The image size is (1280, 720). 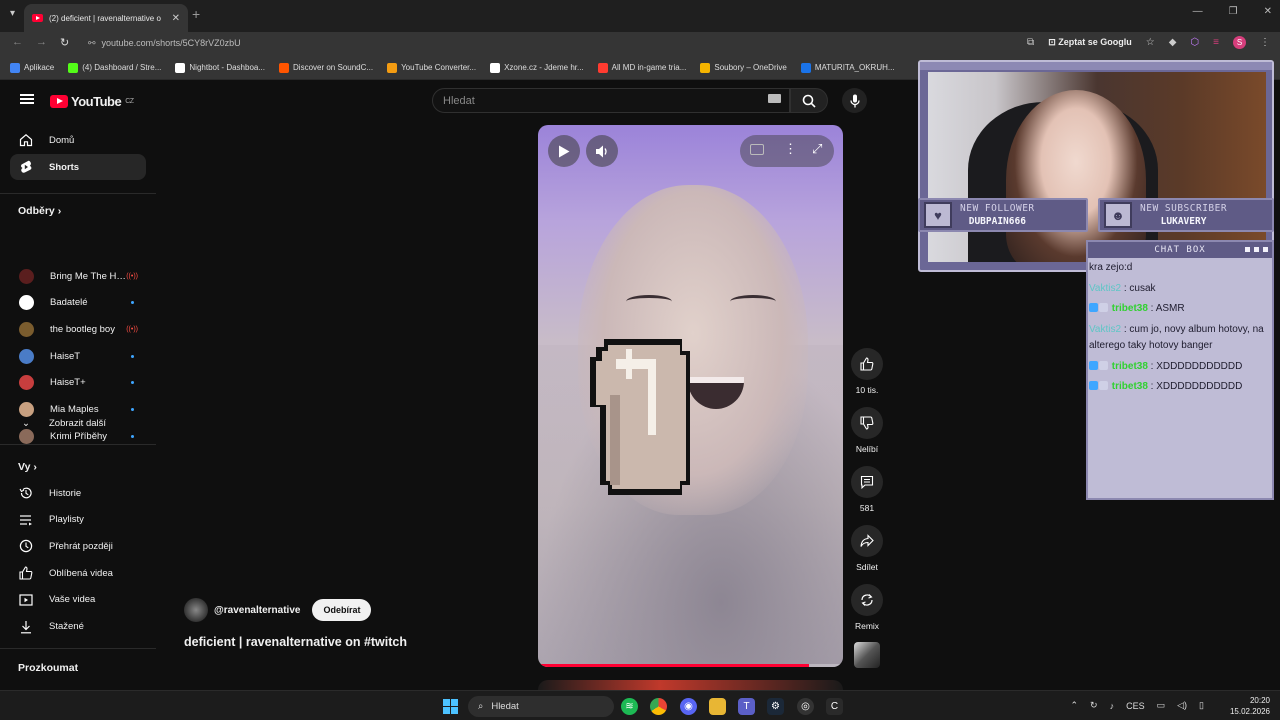 I want to click on sidebar-item-download: Stažené, so click(x=78, y=627).